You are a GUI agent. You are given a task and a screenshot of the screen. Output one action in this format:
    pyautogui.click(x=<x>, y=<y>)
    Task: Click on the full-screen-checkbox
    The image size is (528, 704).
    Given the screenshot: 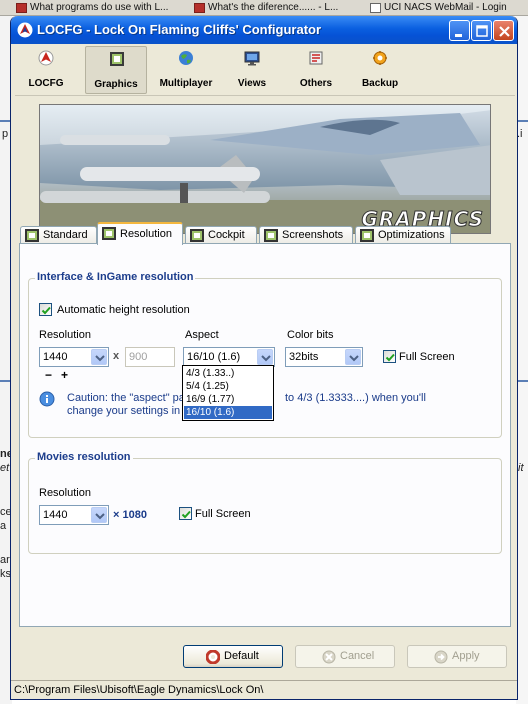 What is the action you would take?
    pyautogui.click(x=389, y=356)
    